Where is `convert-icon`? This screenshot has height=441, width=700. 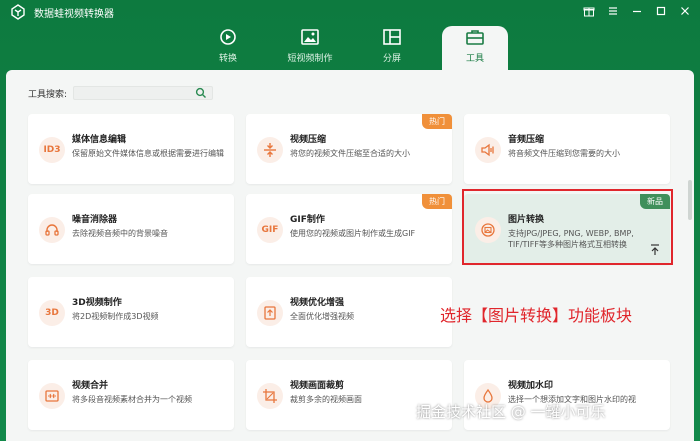 convert-icon is located at coordinates (228, 37).